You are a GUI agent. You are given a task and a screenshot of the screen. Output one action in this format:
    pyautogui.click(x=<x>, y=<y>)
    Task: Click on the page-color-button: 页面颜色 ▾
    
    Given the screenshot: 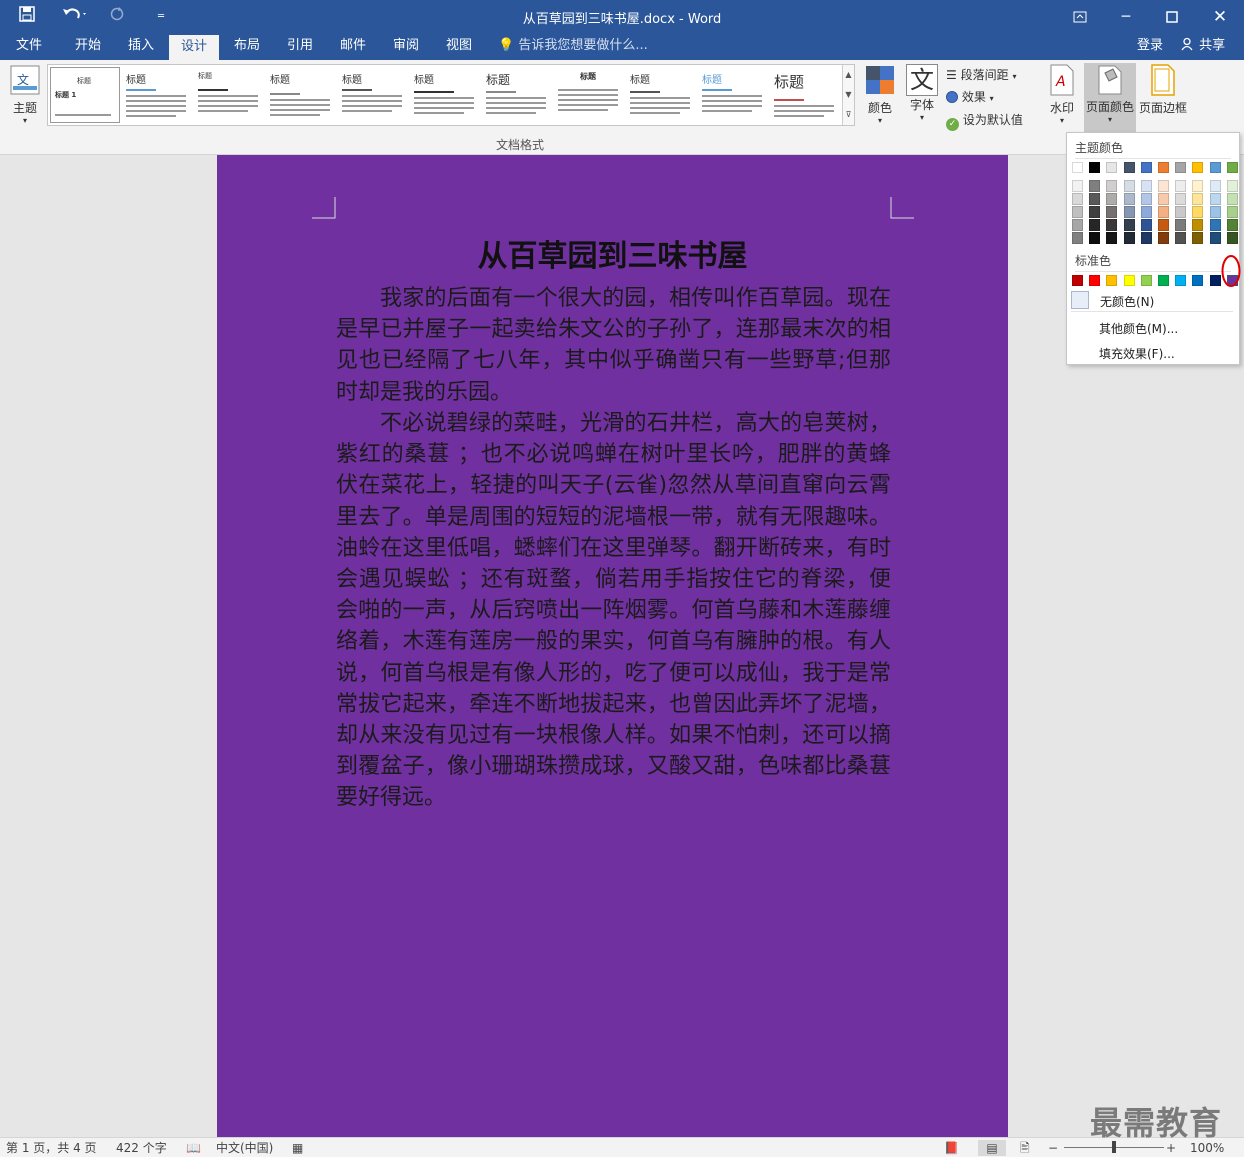 What is the action you would take?
    pyautogui.click(x=1110, y=98)
    